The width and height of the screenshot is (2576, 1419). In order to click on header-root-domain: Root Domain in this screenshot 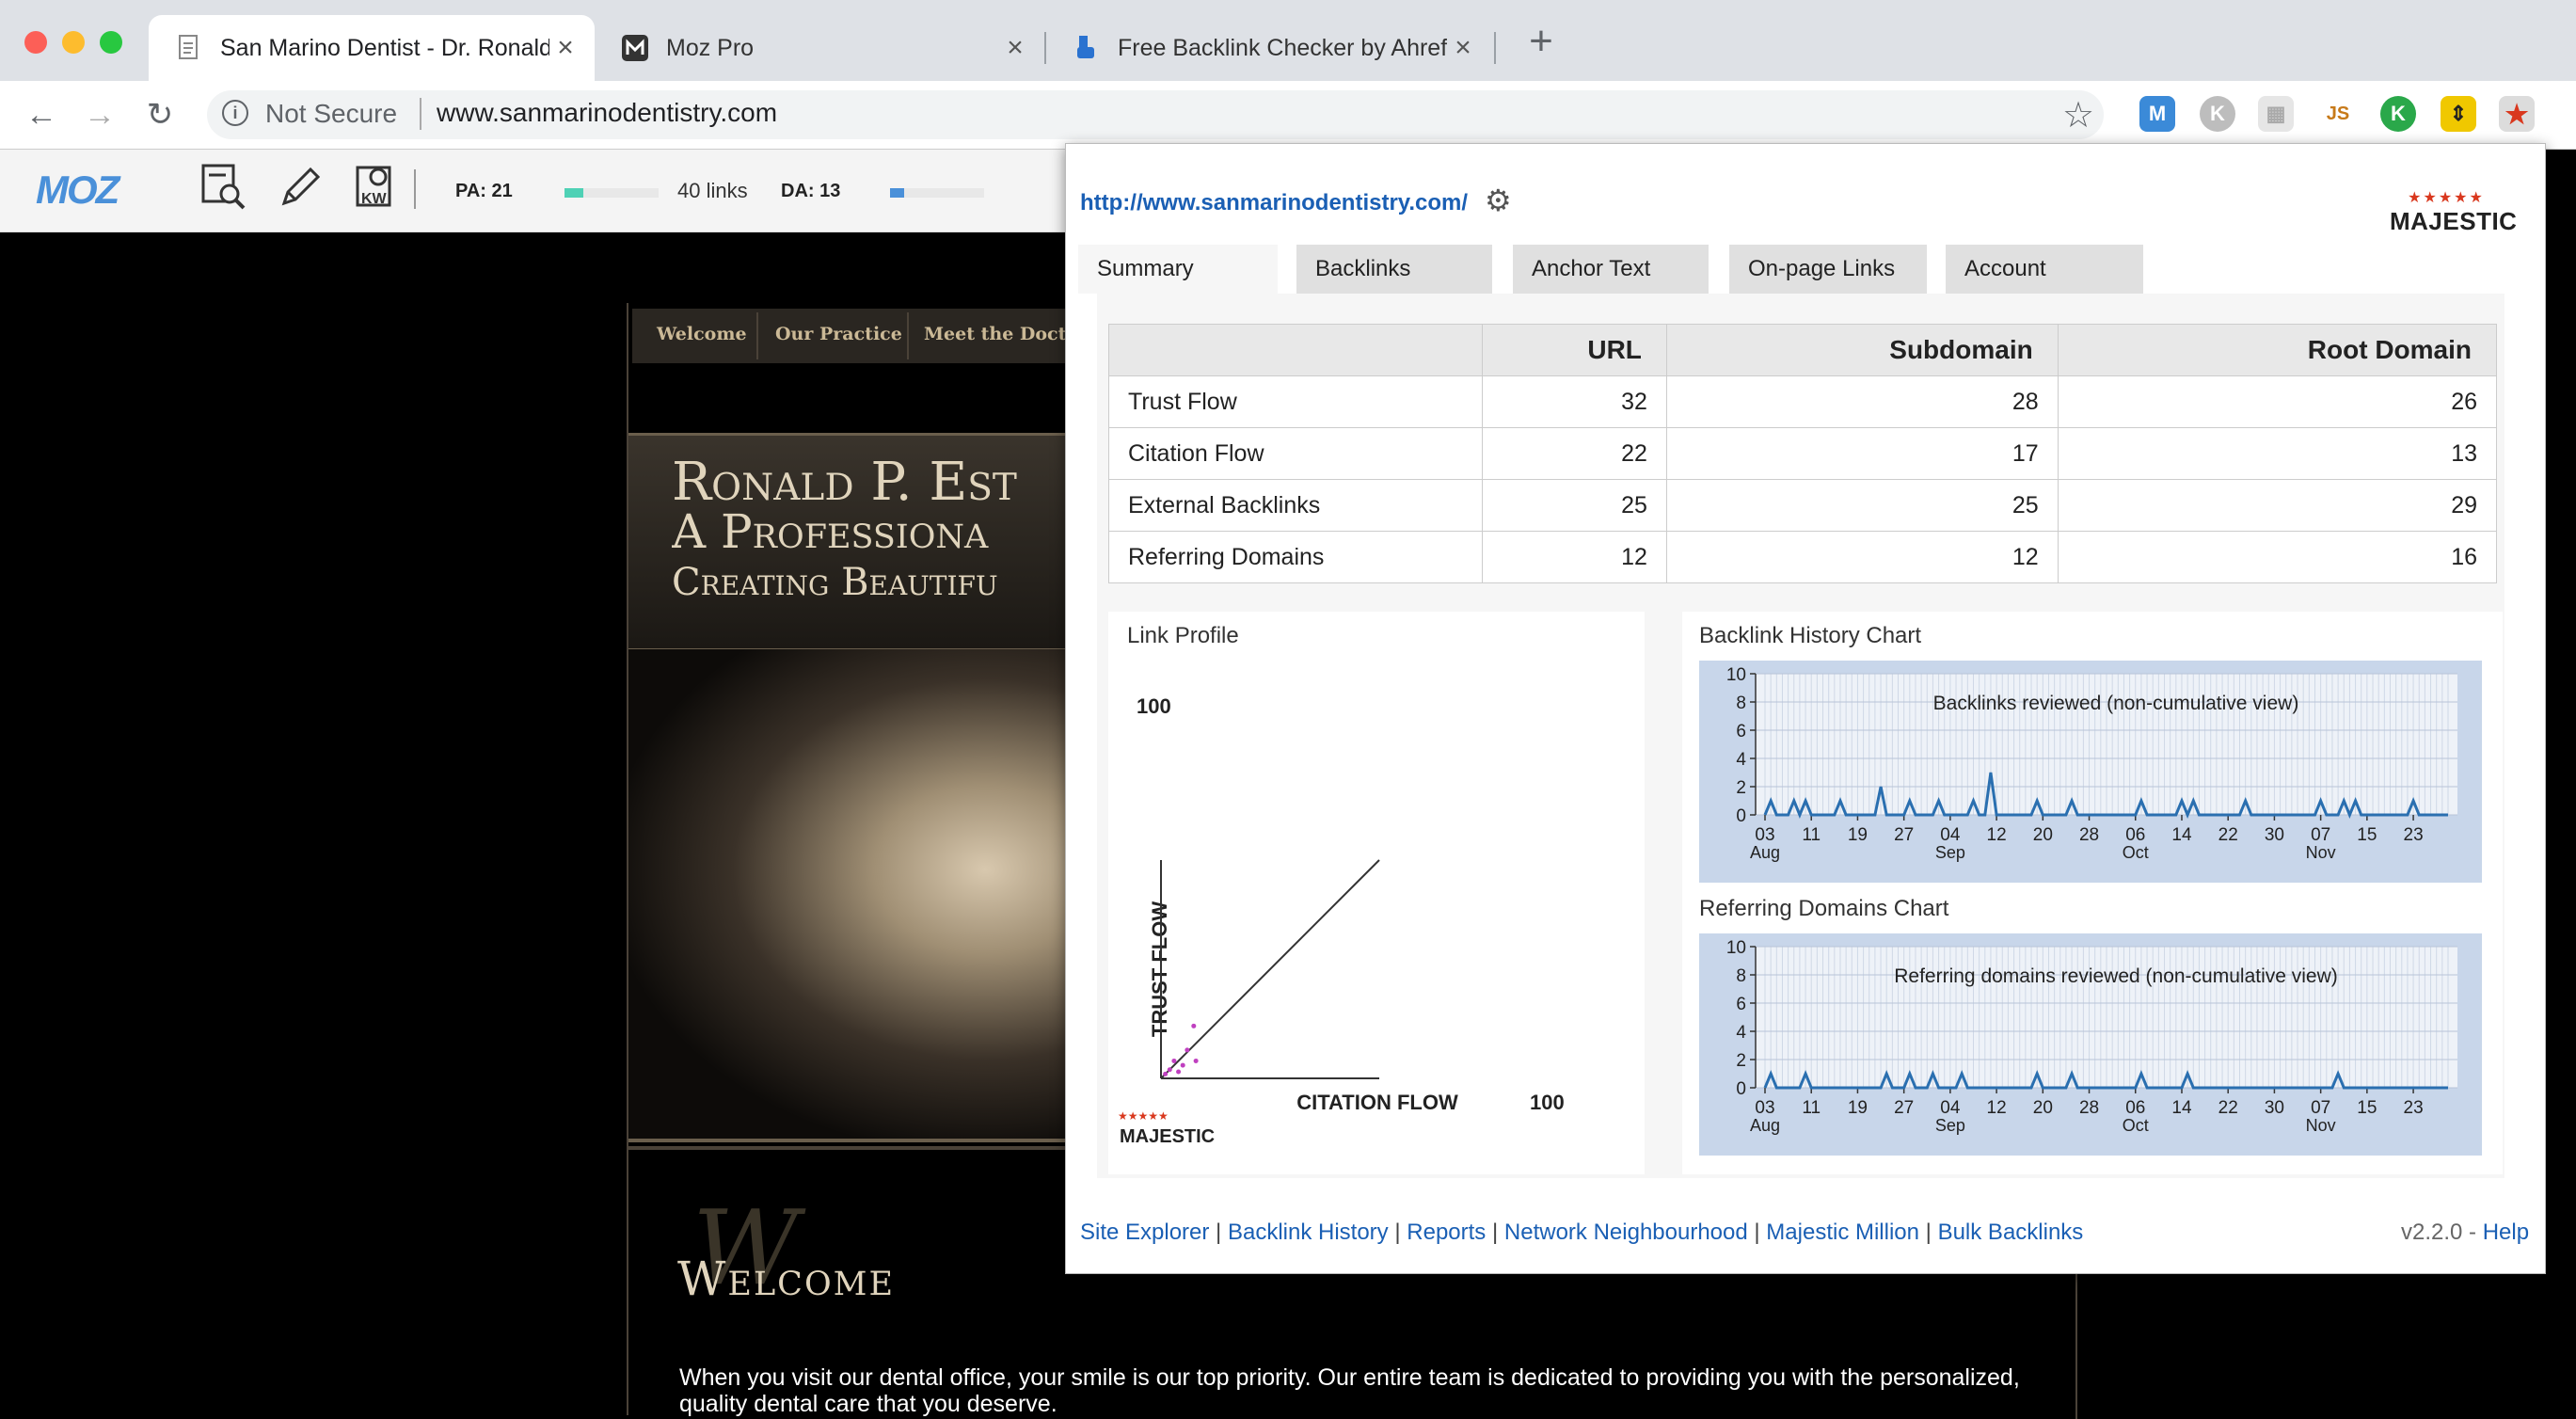, I will do `click(2277, 350)`.